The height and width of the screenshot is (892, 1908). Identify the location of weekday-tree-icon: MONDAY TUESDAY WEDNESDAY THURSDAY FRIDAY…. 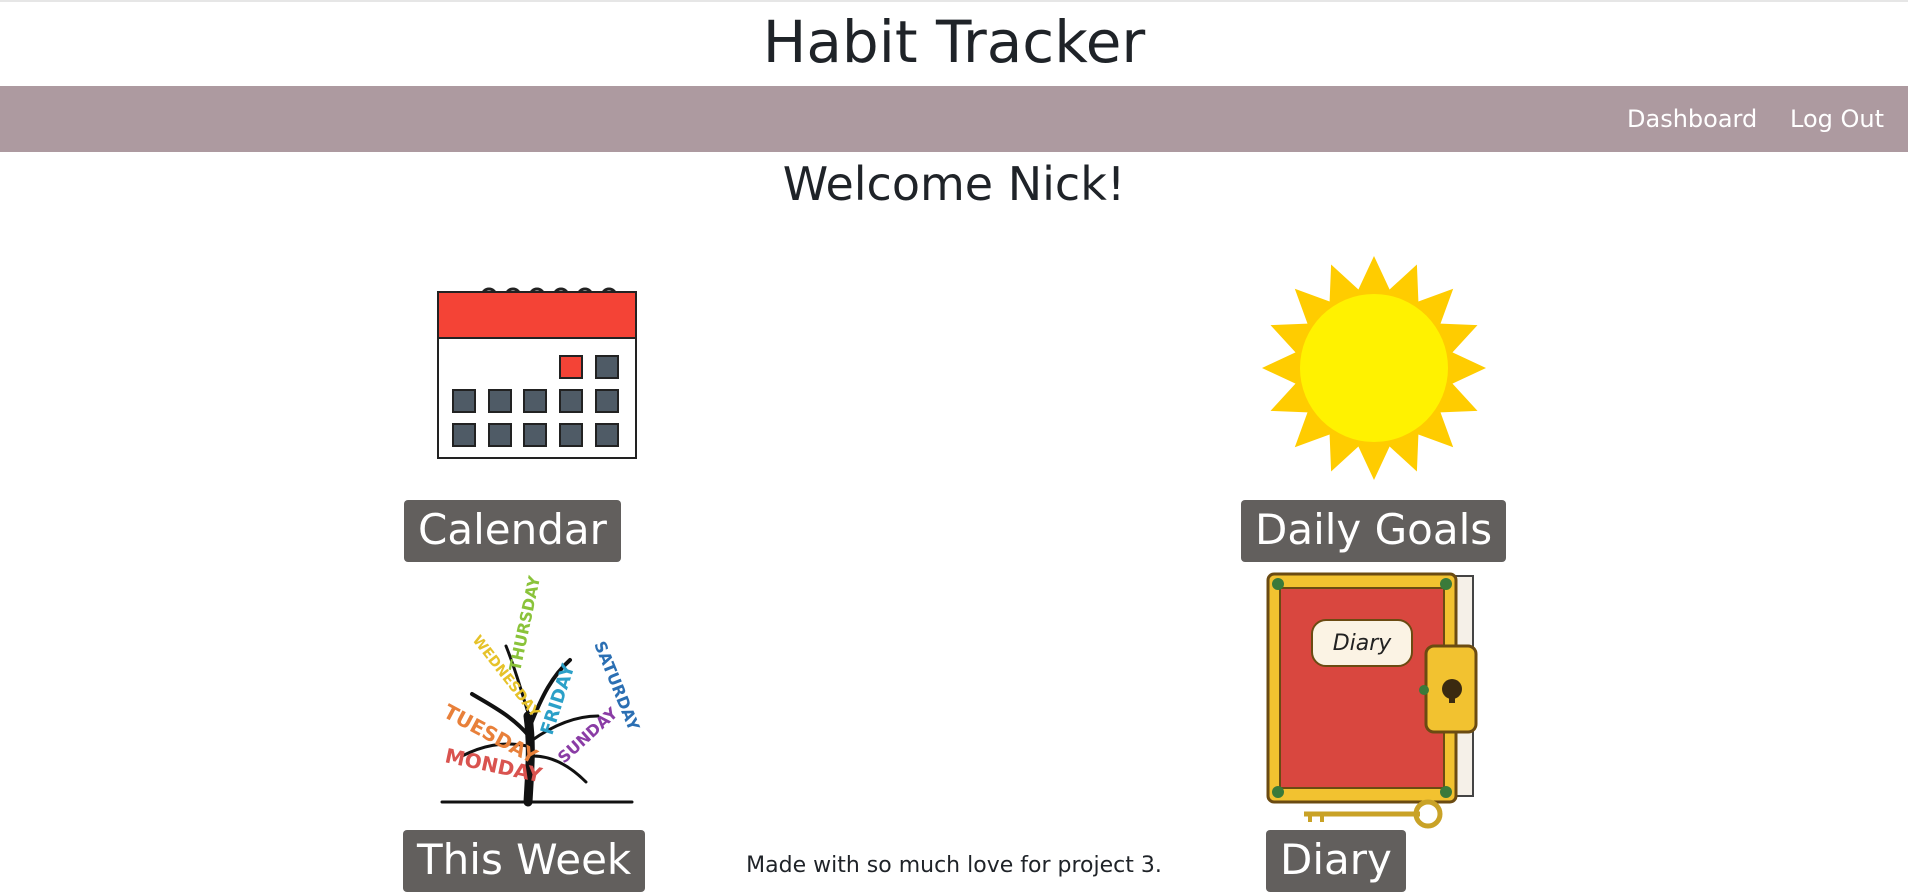
(542, 690).